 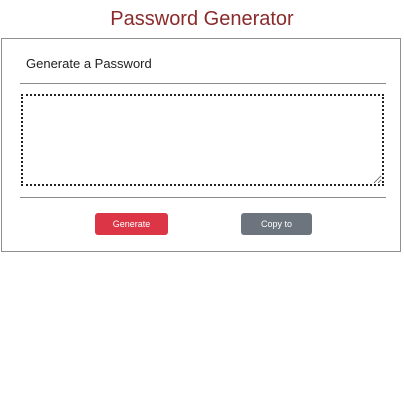 I want to click on copy-to-clipboard-button: Copy to Clipboard, so click(x=276, y=232).